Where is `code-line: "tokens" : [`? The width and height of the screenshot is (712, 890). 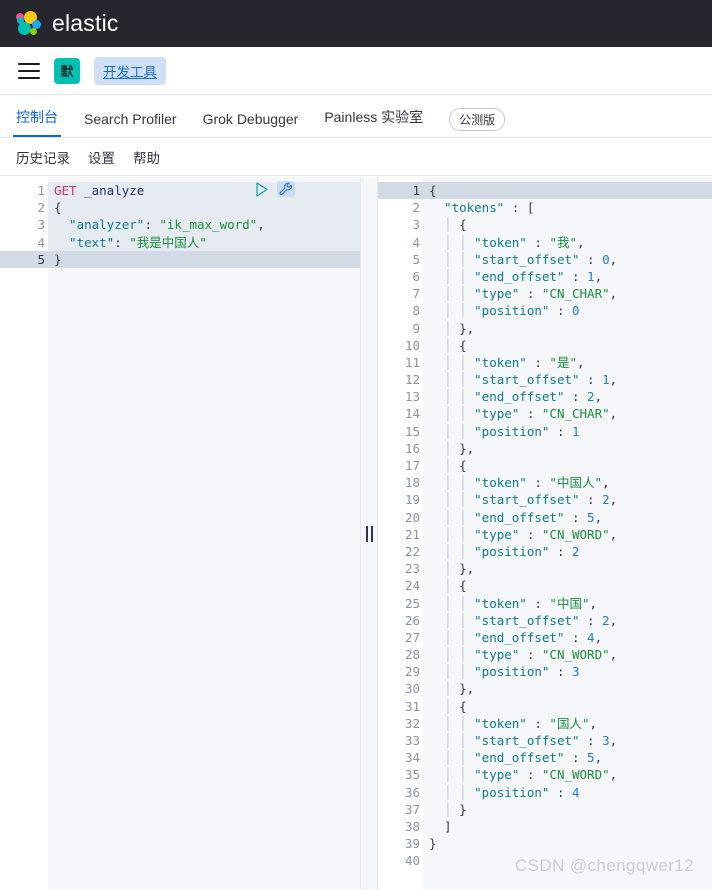
code-line: "tokens" : [ is located at coordinates (567, 207).